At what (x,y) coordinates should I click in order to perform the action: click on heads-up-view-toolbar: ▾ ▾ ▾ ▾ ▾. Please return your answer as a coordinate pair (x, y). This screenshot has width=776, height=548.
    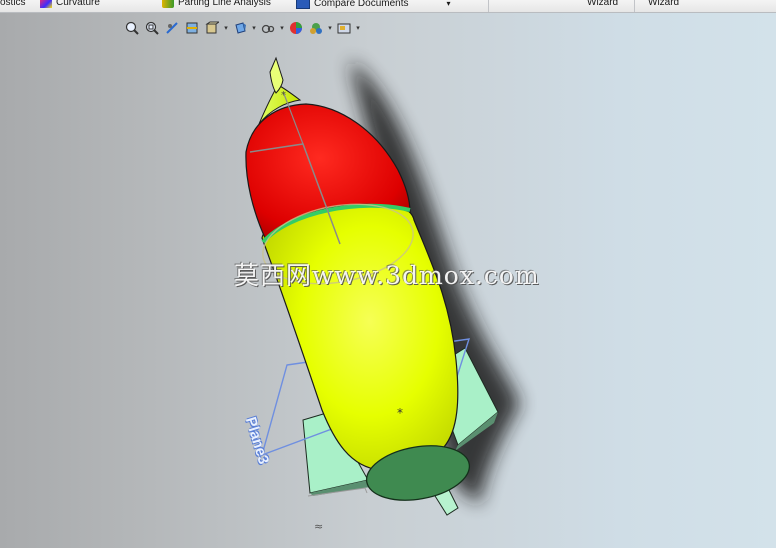
    Looking at the image, I should click on (242, 28).